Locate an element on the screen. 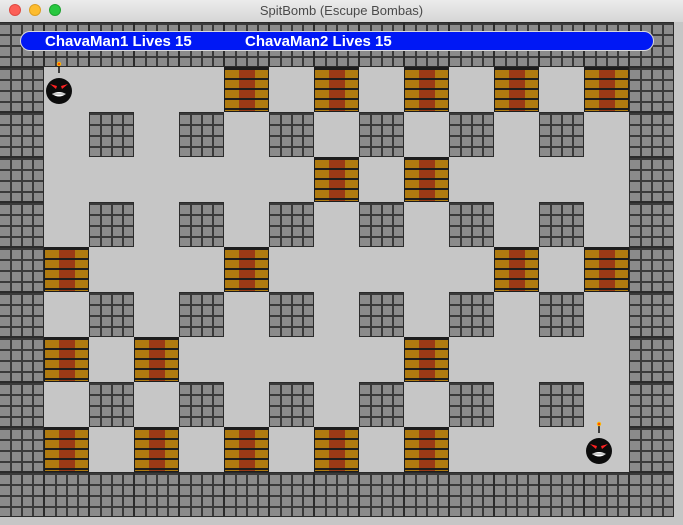  player2-bomb-icon is located at coordinates (599, 442).